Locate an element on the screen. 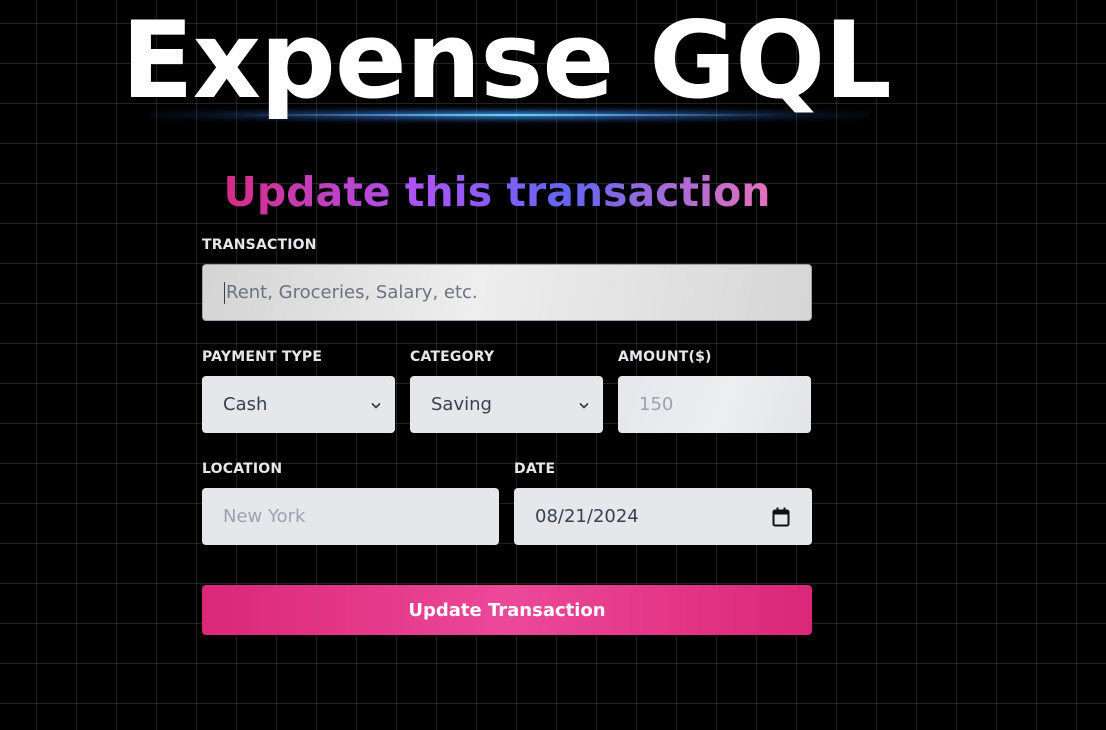  form-heading: Update this transaction is located at coordinates (497, 192).